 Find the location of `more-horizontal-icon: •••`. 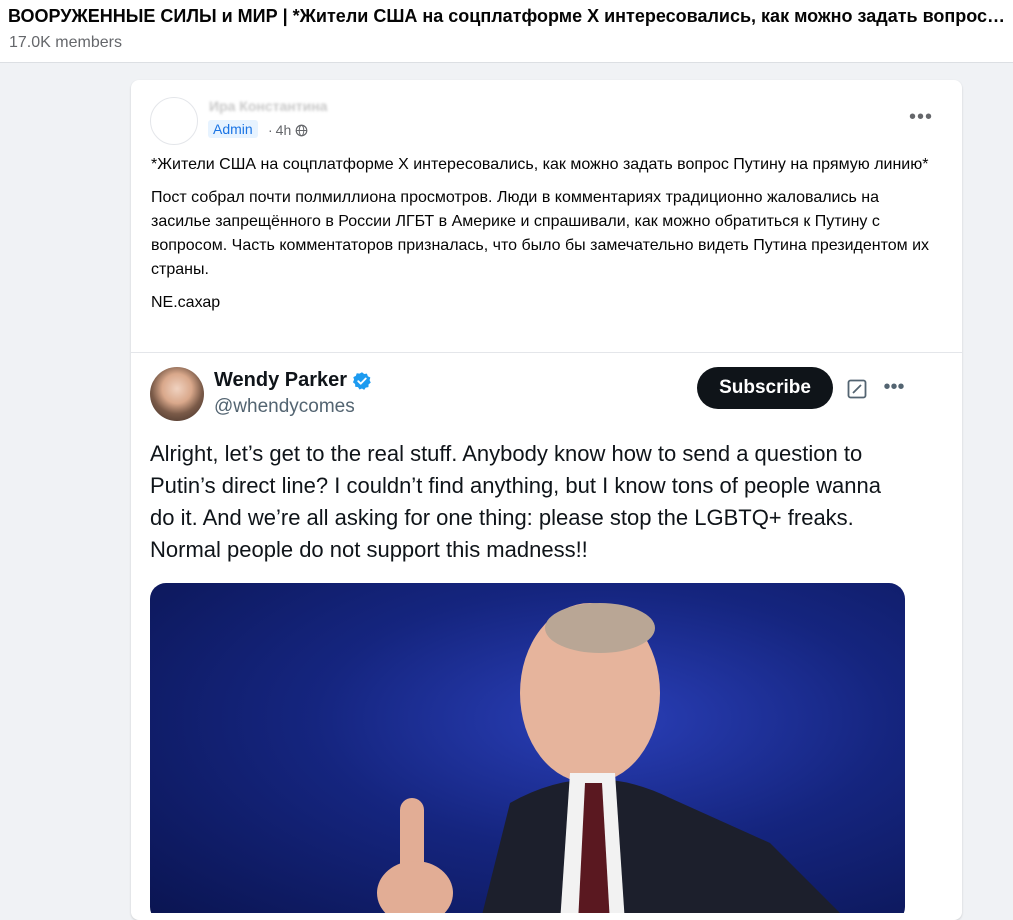

more-horizontal-icon: ••• is located at coordinates (920, 116).